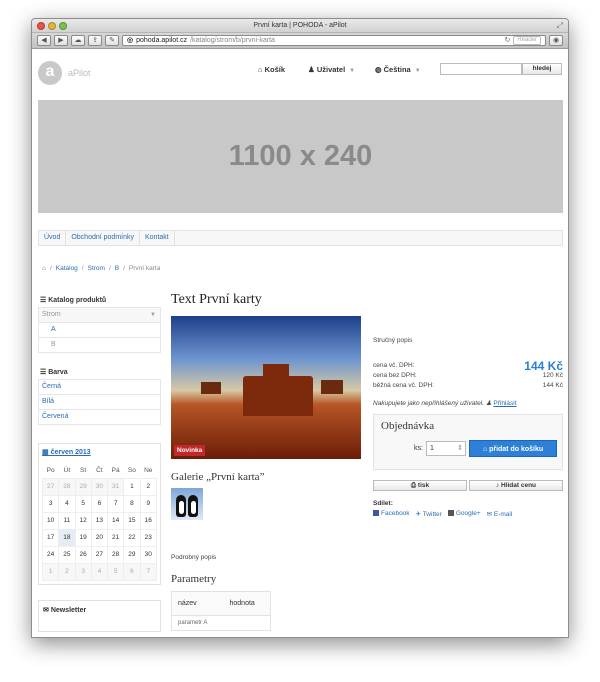 Image resolution: width=600 pixels, height=682 pixels. What do you see at coordinates (383, 503) in the screenshot?
I see `share-label: Sdílet:` at bounding box center [383, 503].